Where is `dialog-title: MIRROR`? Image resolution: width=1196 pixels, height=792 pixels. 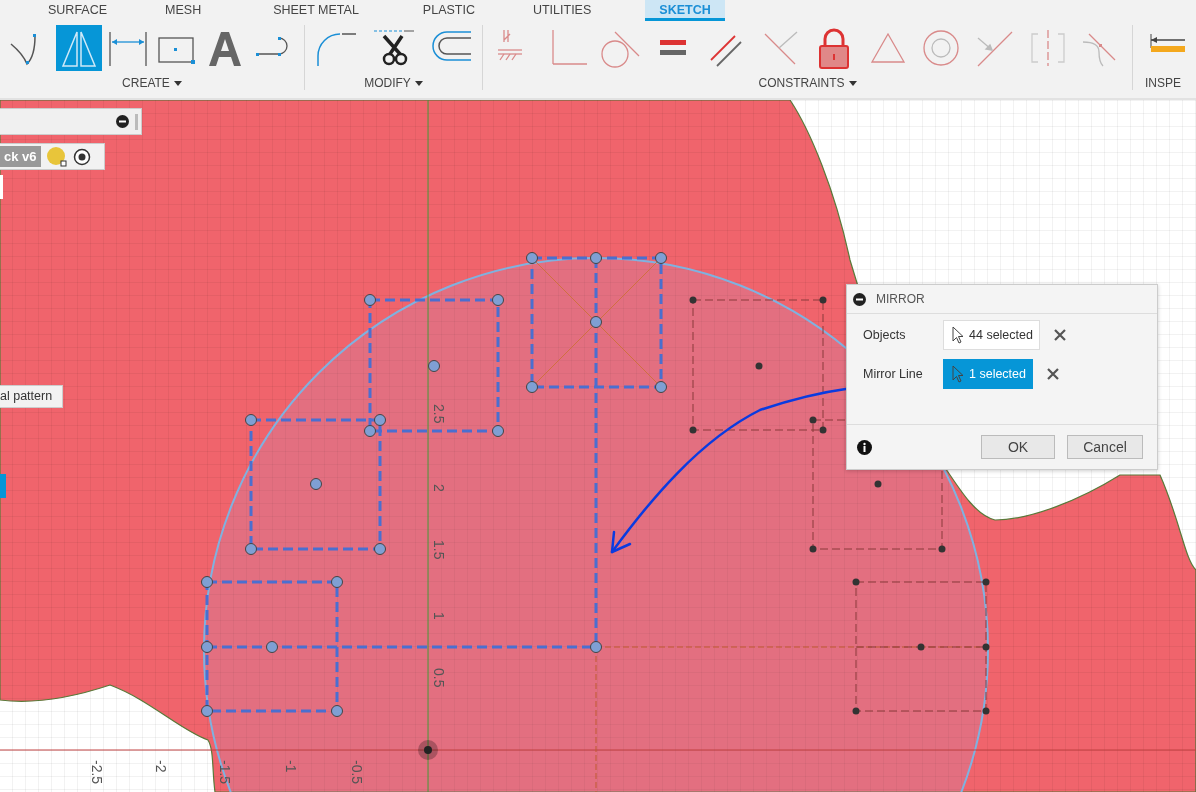
dialog-title: MIRROR is located at coordinates (900, 299).